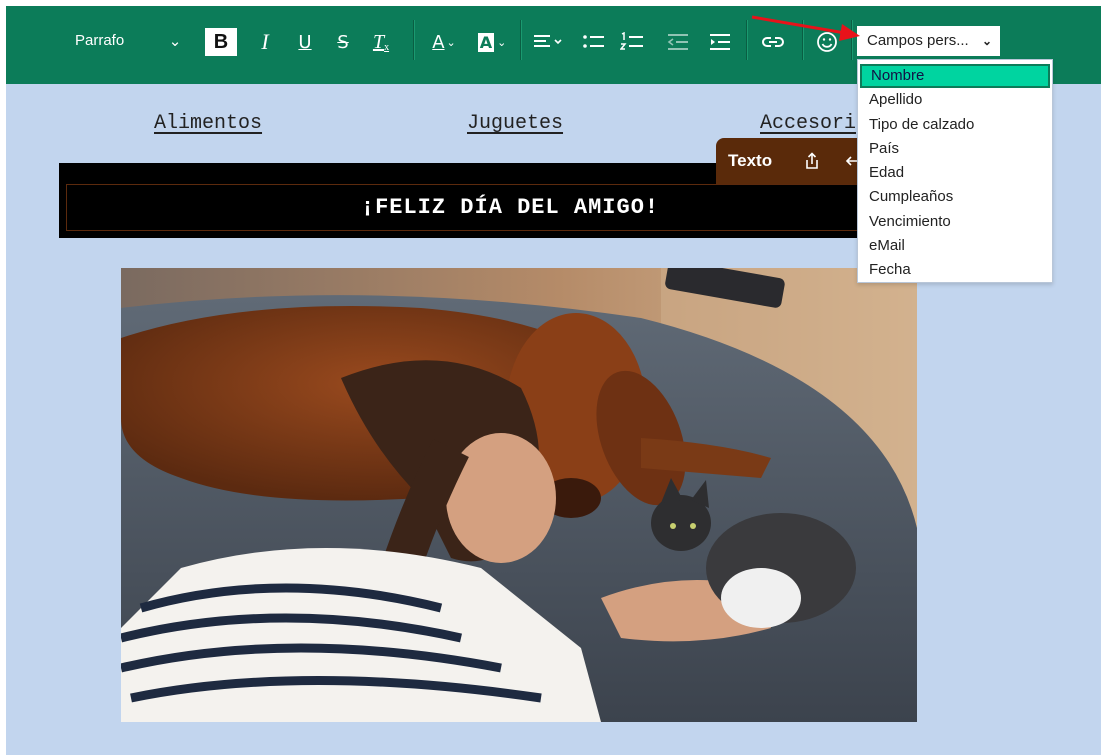  What do you see at coordinates (99, 41) in the screenshot?
I see `paragraph-format-select: Parrafo` at bounding box center [99, 41].